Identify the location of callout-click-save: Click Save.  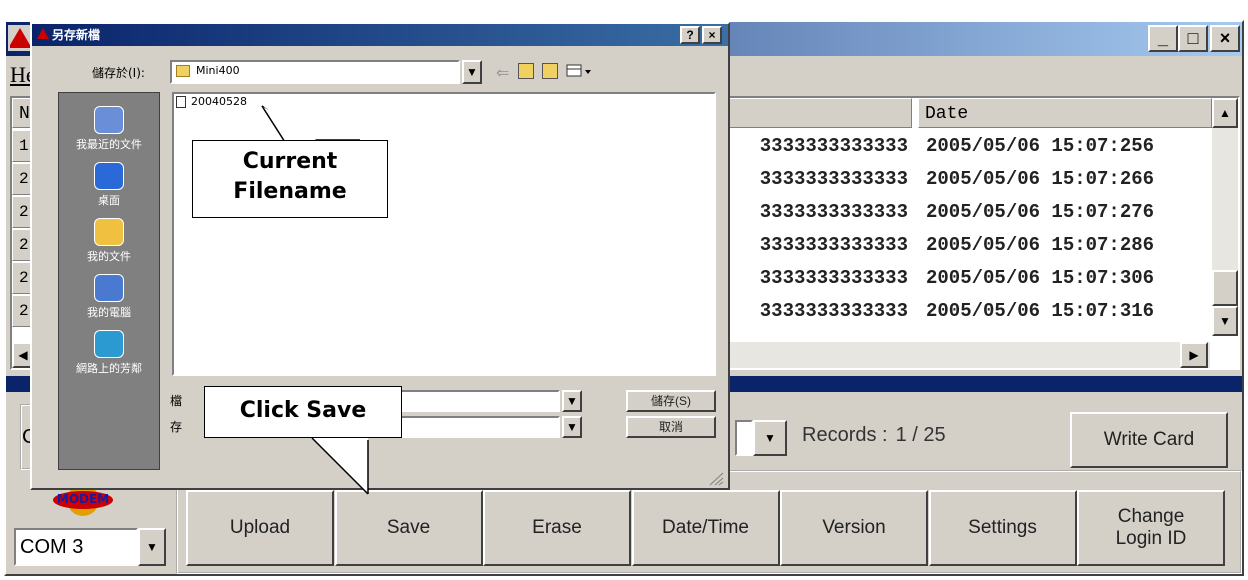
(303, 412).